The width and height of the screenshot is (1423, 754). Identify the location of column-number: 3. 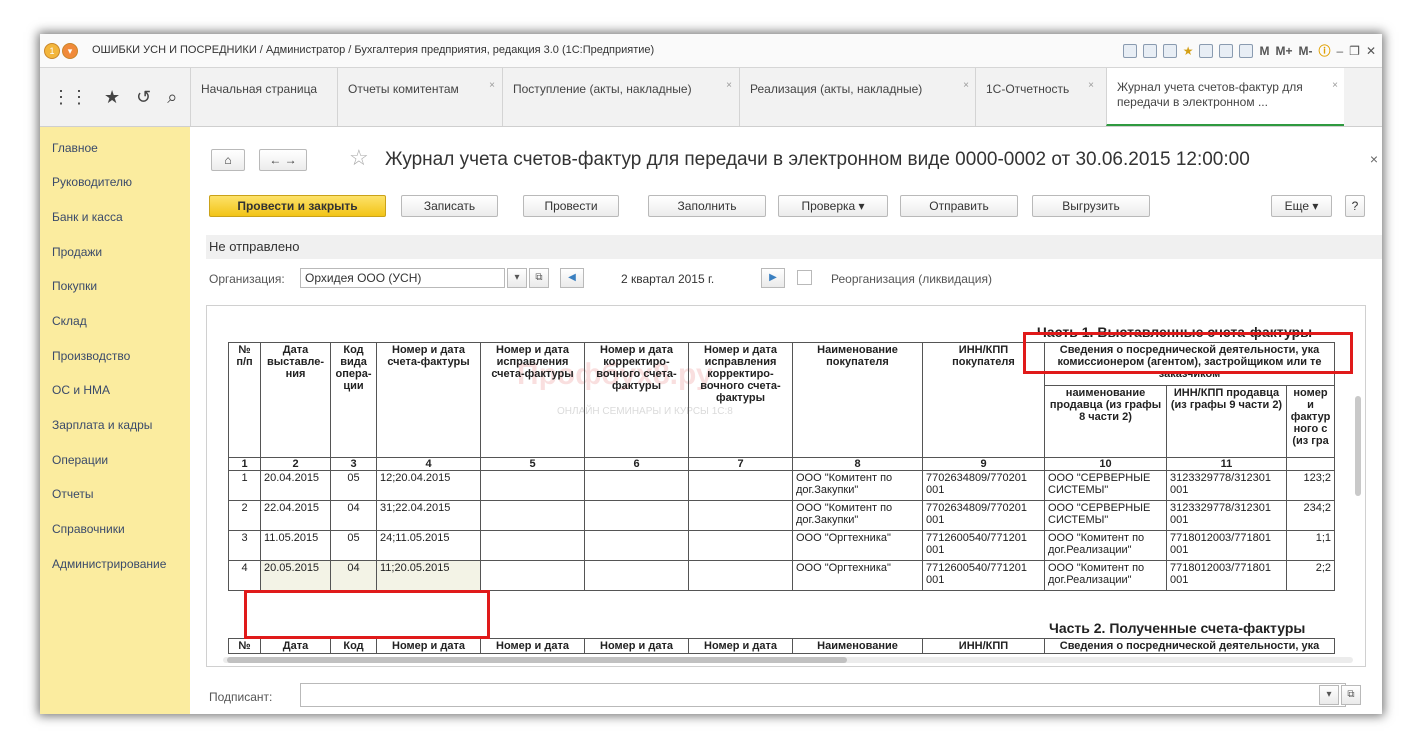
(353, 464).